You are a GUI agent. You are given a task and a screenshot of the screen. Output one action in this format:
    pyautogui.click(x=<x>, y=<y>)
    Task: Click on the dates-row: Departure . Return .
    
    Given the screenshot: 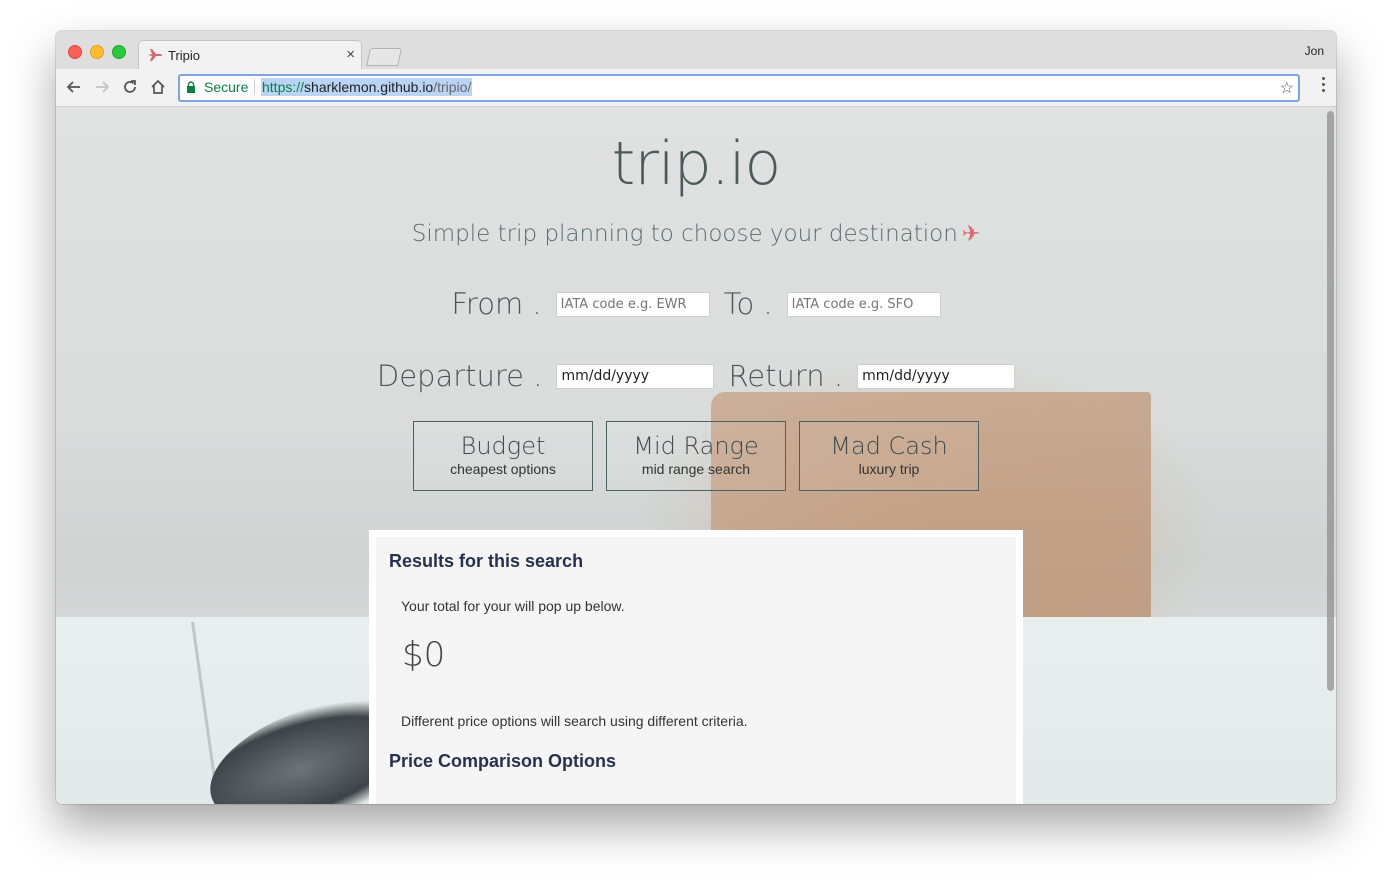 What is the action you would take?
    pyautogui.click(x=696, y=376)
    